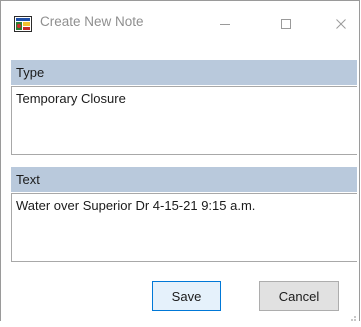 This screenshot has height=327, width=361. I want to click on title-bar: Create New Note, so click(180, 23).